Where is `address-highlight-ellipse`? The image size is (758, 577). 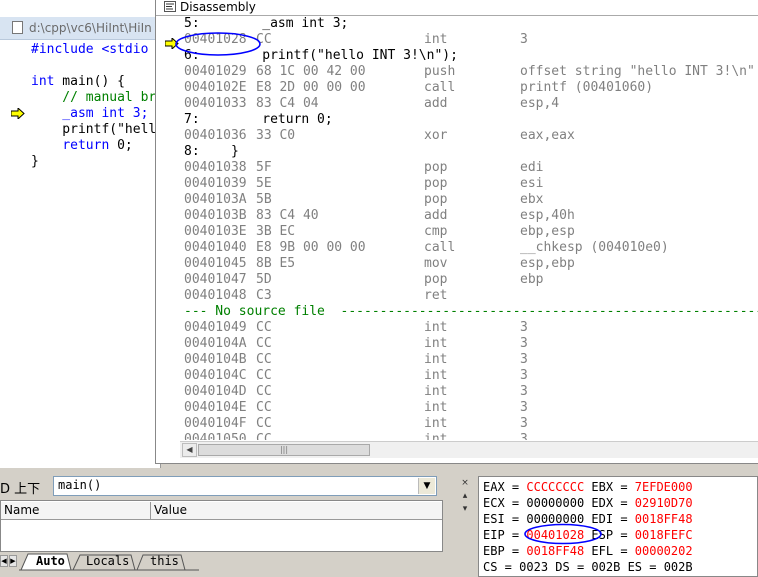
address-highlight-ellipse is located at coordinates (218, 44).